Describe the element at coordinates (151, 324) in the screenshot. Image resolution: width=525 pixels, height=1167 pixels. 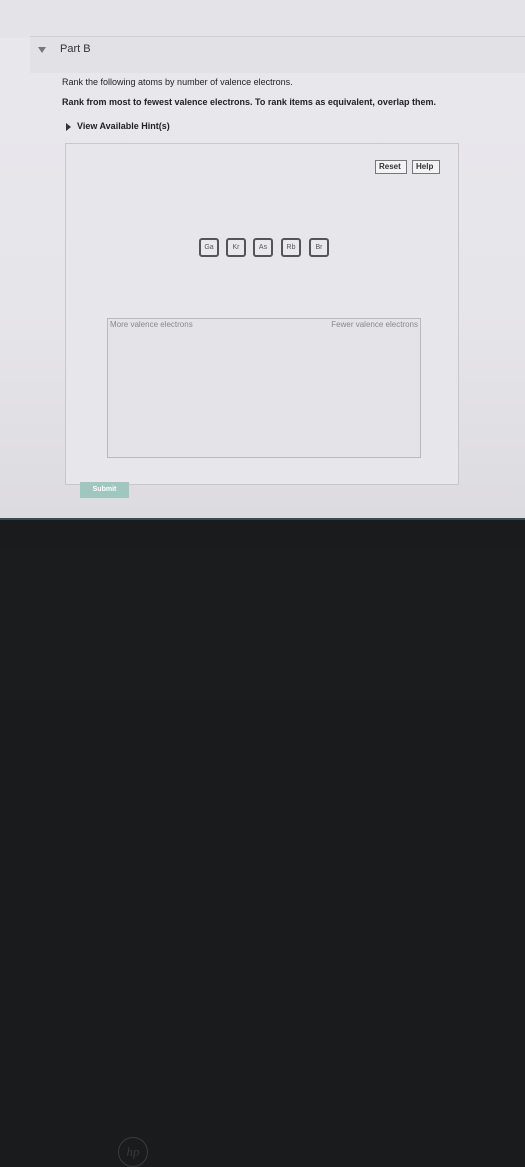
I see `more-valence-label: More valence electrons` at that location.